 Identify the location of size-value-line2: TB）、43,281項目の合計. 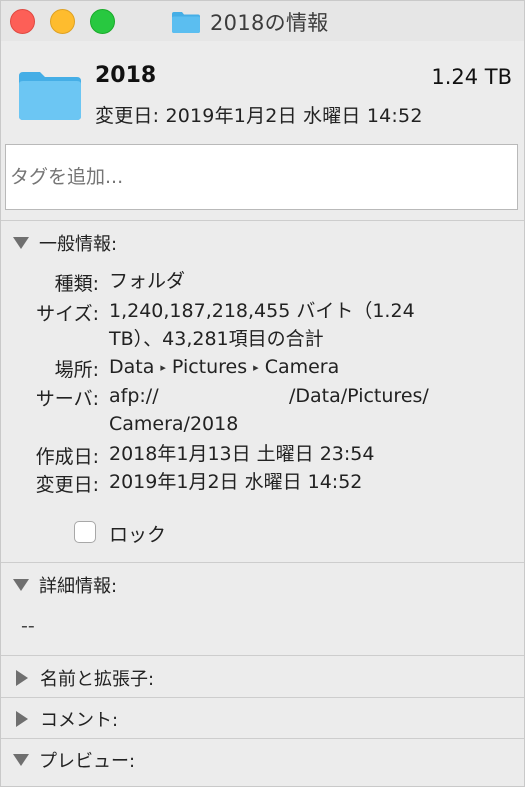
(216, 339).